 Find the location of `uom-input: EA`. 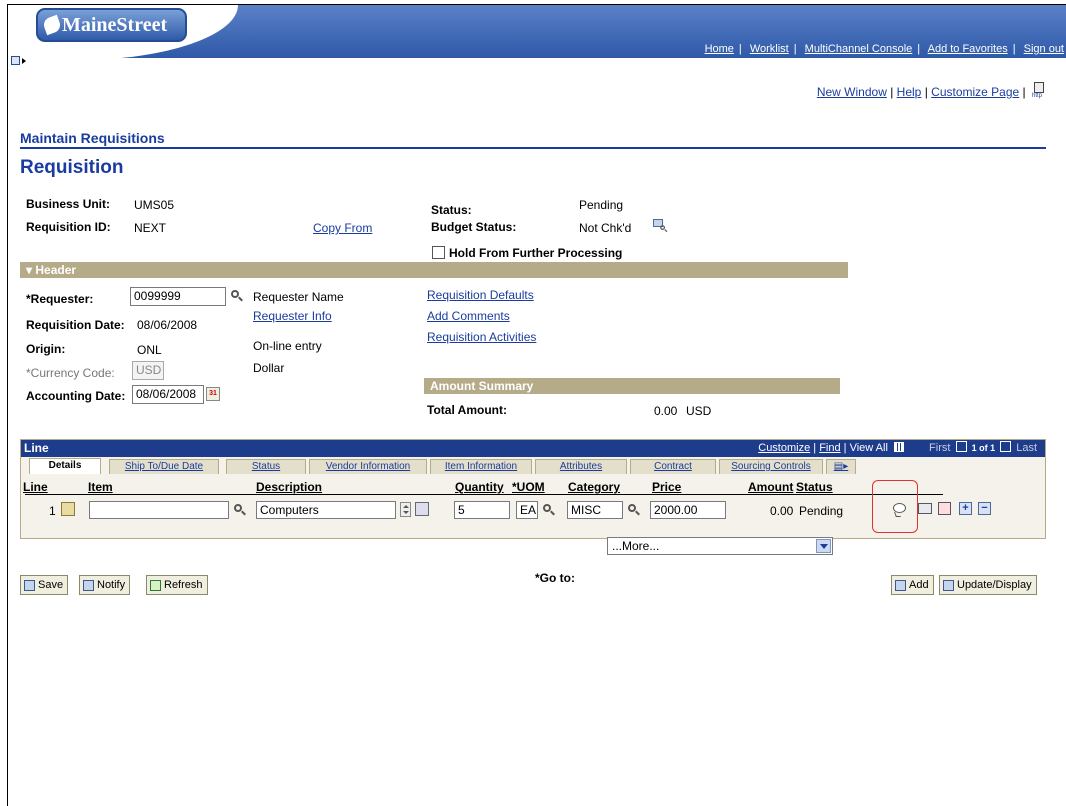

uom-input: EA is located at coordinates (527, 510).